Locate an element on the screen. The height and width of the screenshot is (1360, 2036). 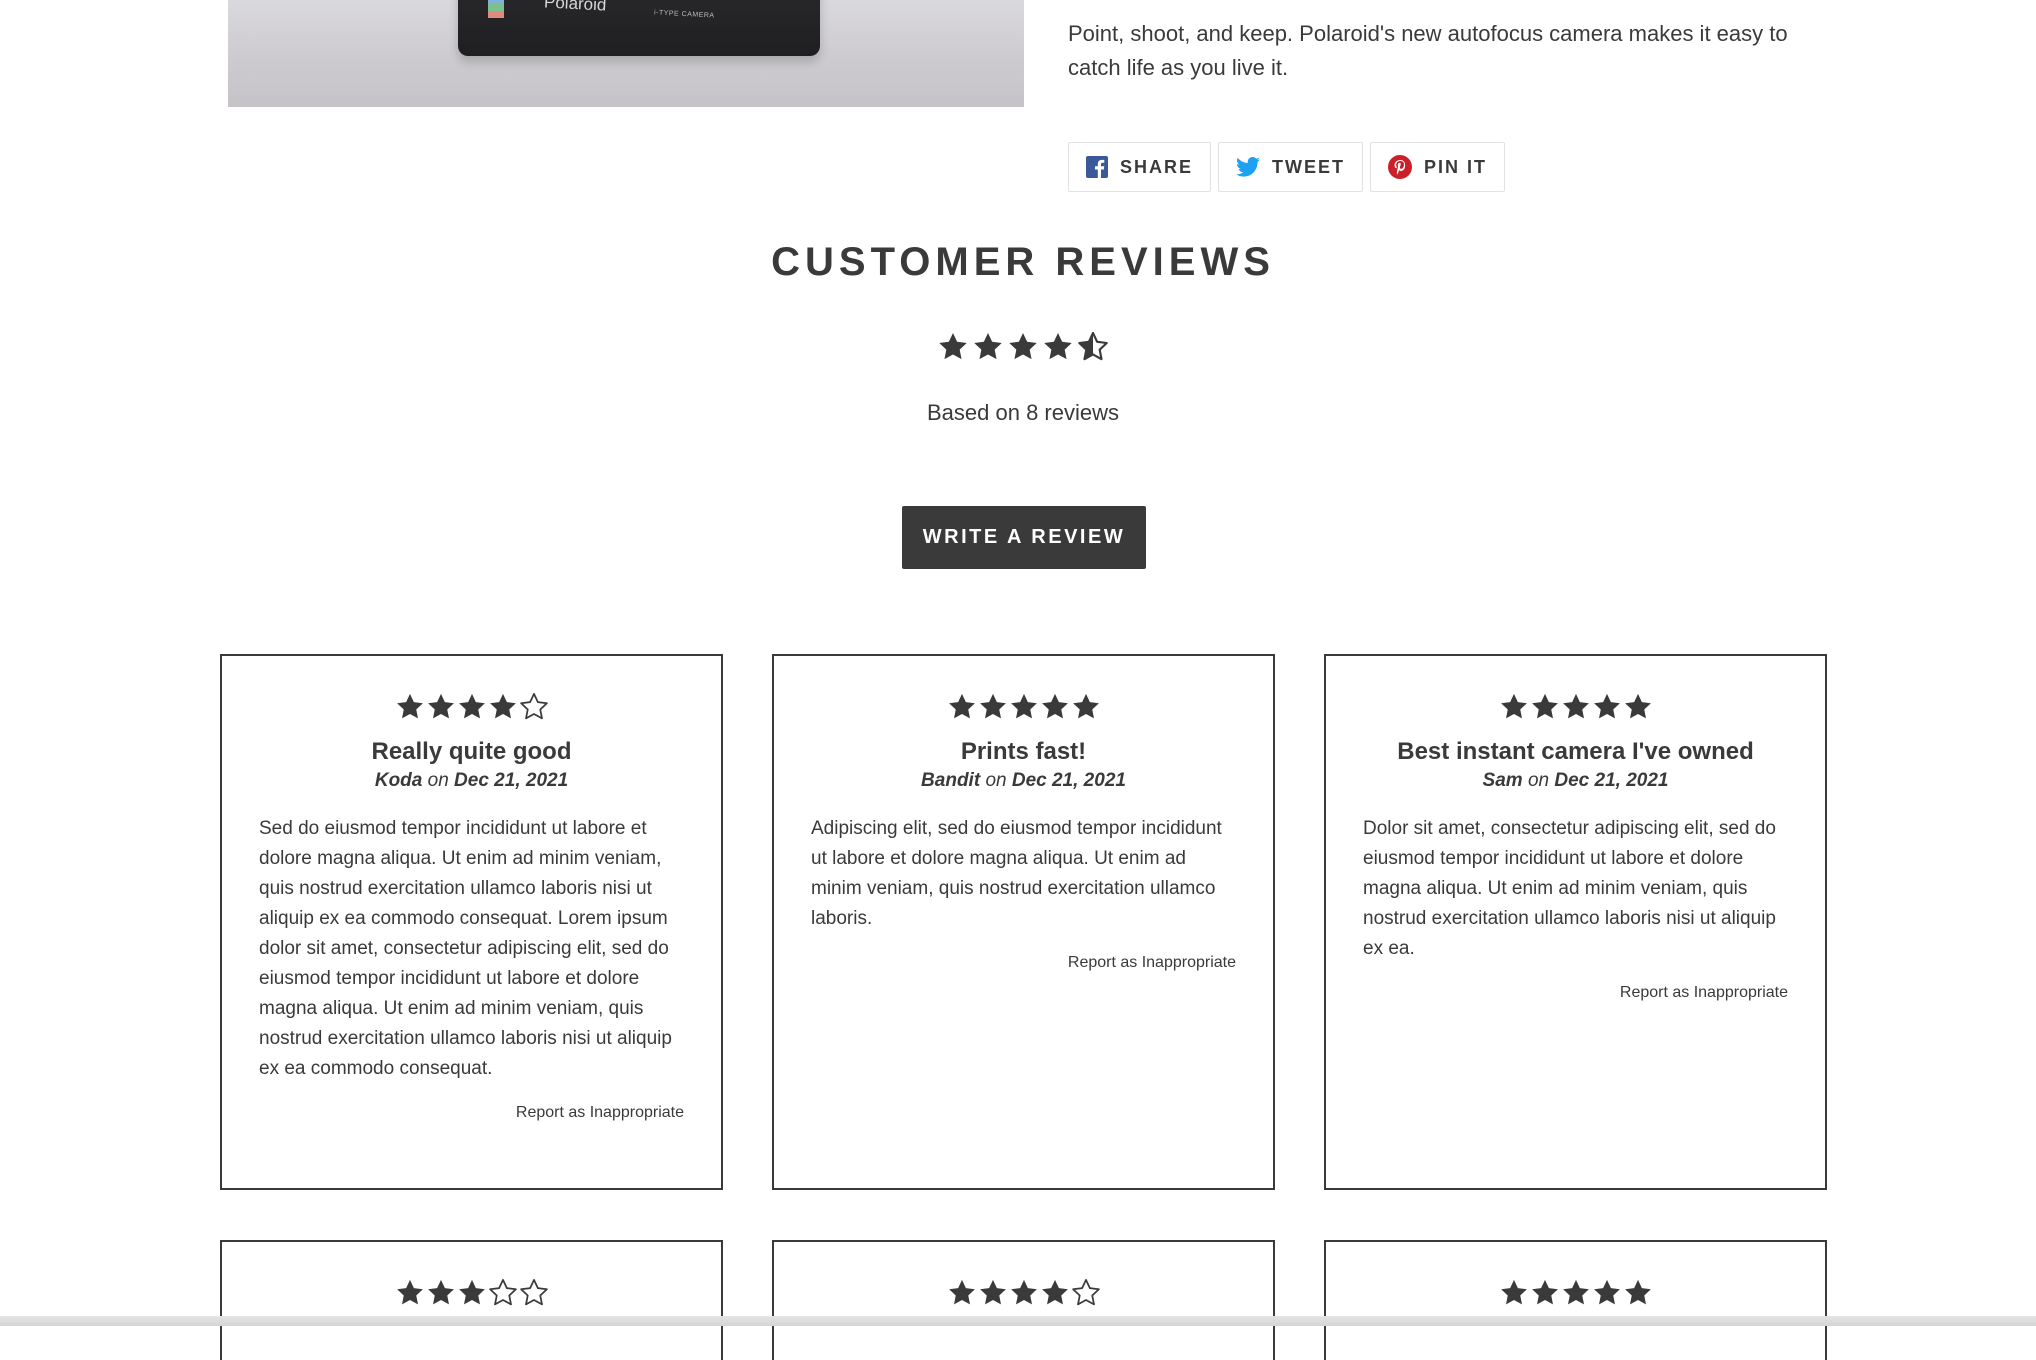
review-byline: Koda on Dec 21, 2021 is located at coordinates (471, 781).